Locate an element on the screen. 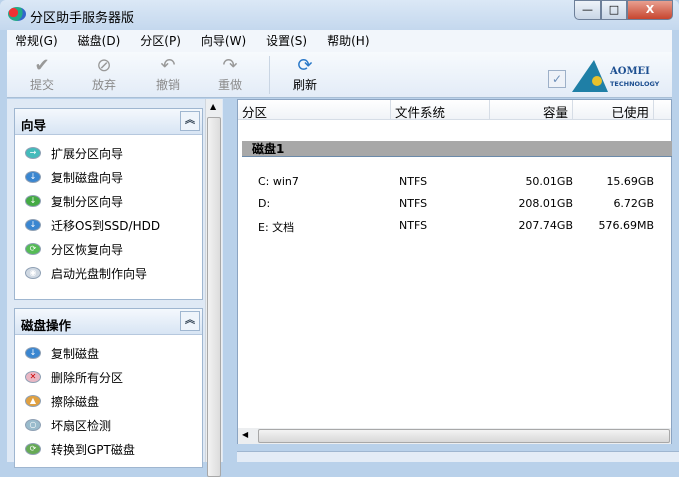  wizard-copy-disk: ↓ 复制磁盘向导 is located at coordinates (108, 177).